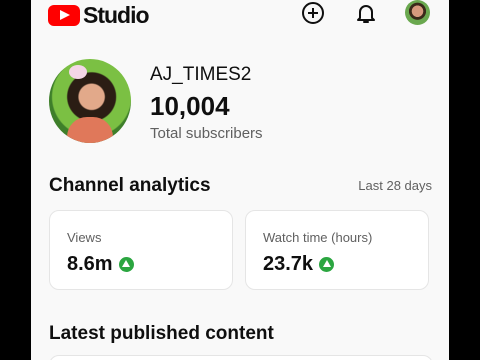 This screenshot has width=480, height=360. Describe the element at coordinates (318, 237) in the screenshot. I see `watch-time-label: Watch time (hours)` at that location.